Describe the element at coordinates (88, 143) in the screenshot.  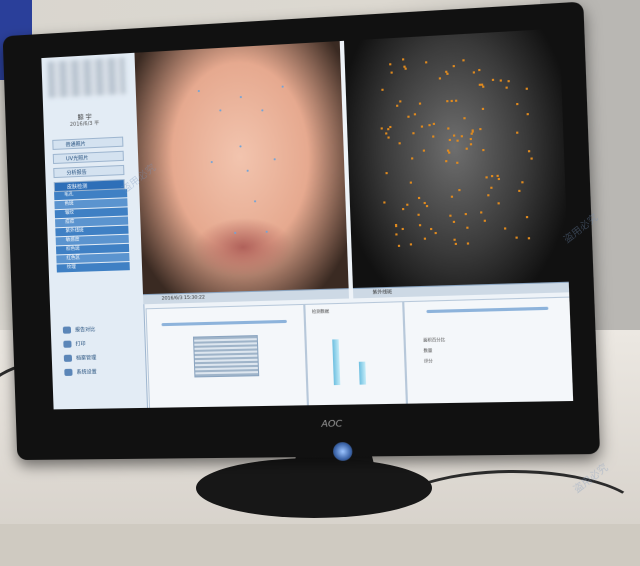
I see `nav-button: 普通照片` at that location.